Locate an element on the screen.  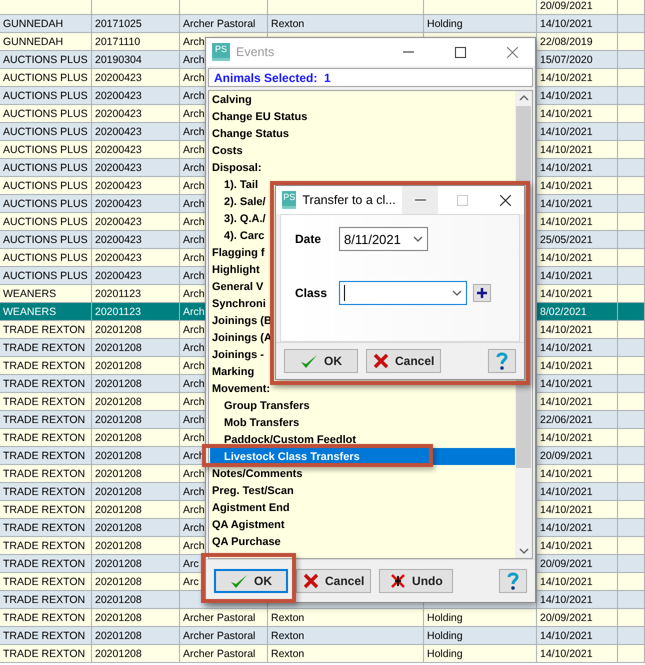
table-cell: WEANERS is located at coordinates (29, 312).